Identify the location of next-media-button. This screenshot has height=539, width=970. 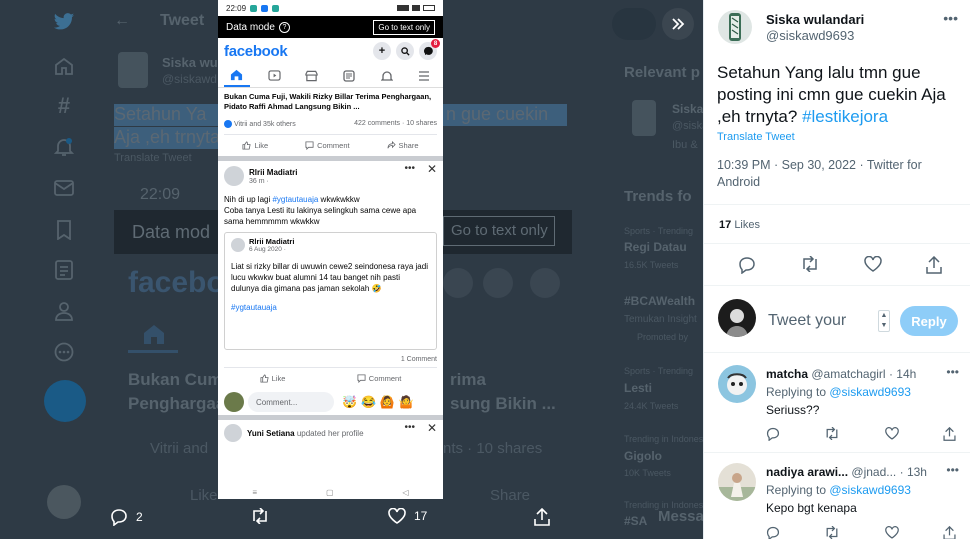
(678, 24).